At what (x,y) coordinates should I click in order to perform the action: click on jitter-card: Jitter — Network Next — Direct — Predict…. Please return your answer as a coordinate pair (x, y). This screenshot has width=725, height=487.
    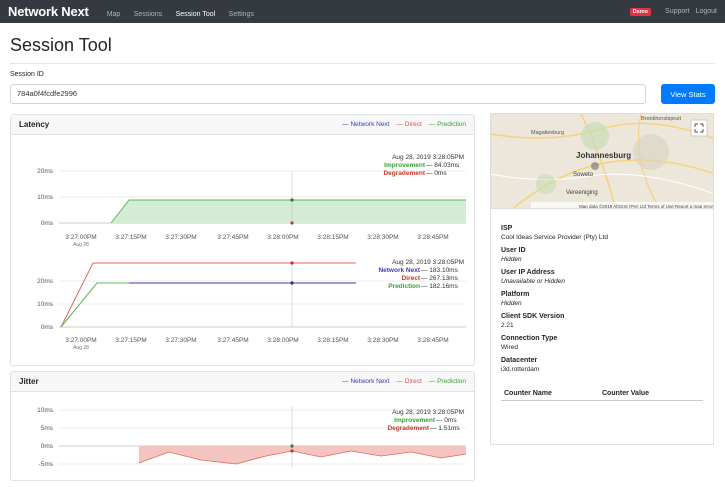
    Looking at the image, I should click on (242, 426).